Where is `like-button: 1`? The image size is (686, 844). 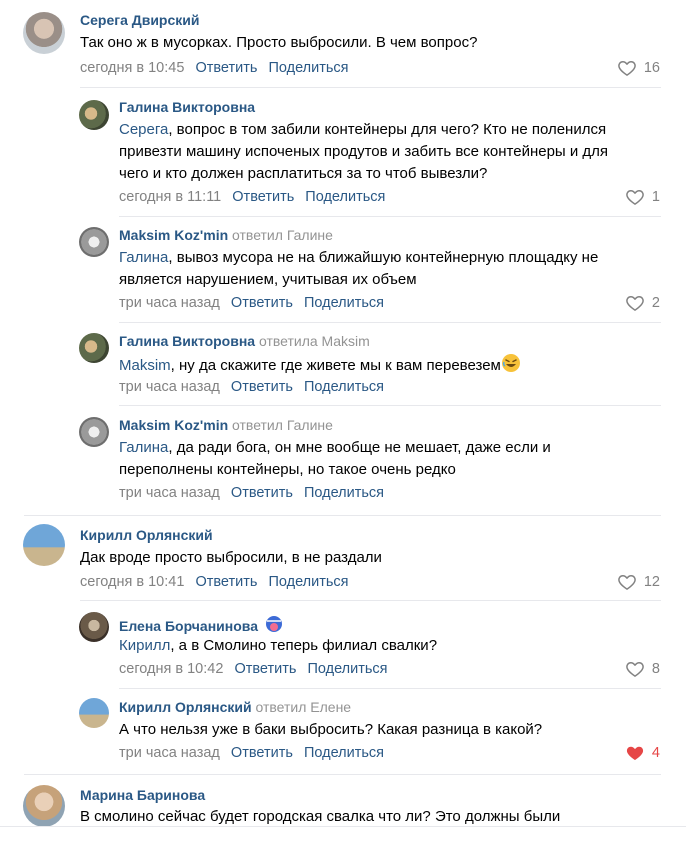
like-button: 1 is located at coordinates (642, 197).